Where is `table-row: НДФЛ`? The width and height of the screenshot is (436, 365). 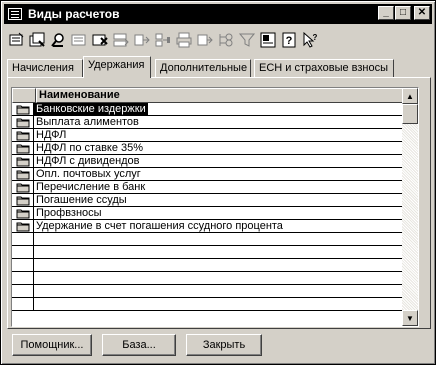
table-row: НДФЛ is located at coordinates (208, 135).